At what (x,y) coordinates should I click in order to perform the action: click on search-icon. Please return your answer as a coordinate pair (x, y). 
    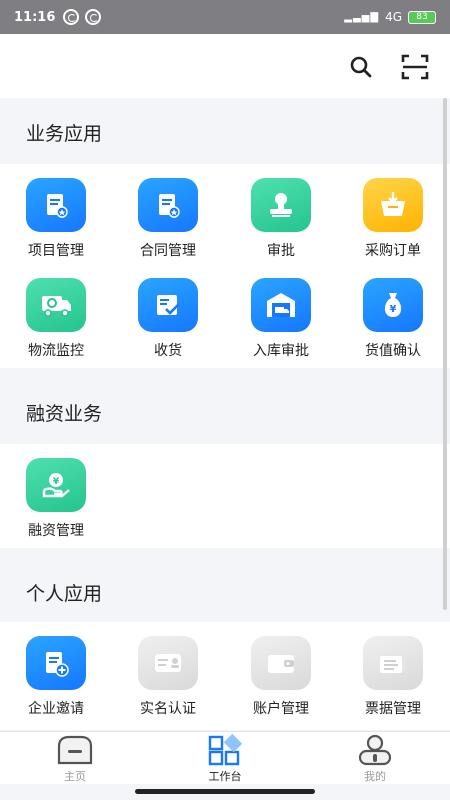
    Looking at the image, I should click on (361, 67).